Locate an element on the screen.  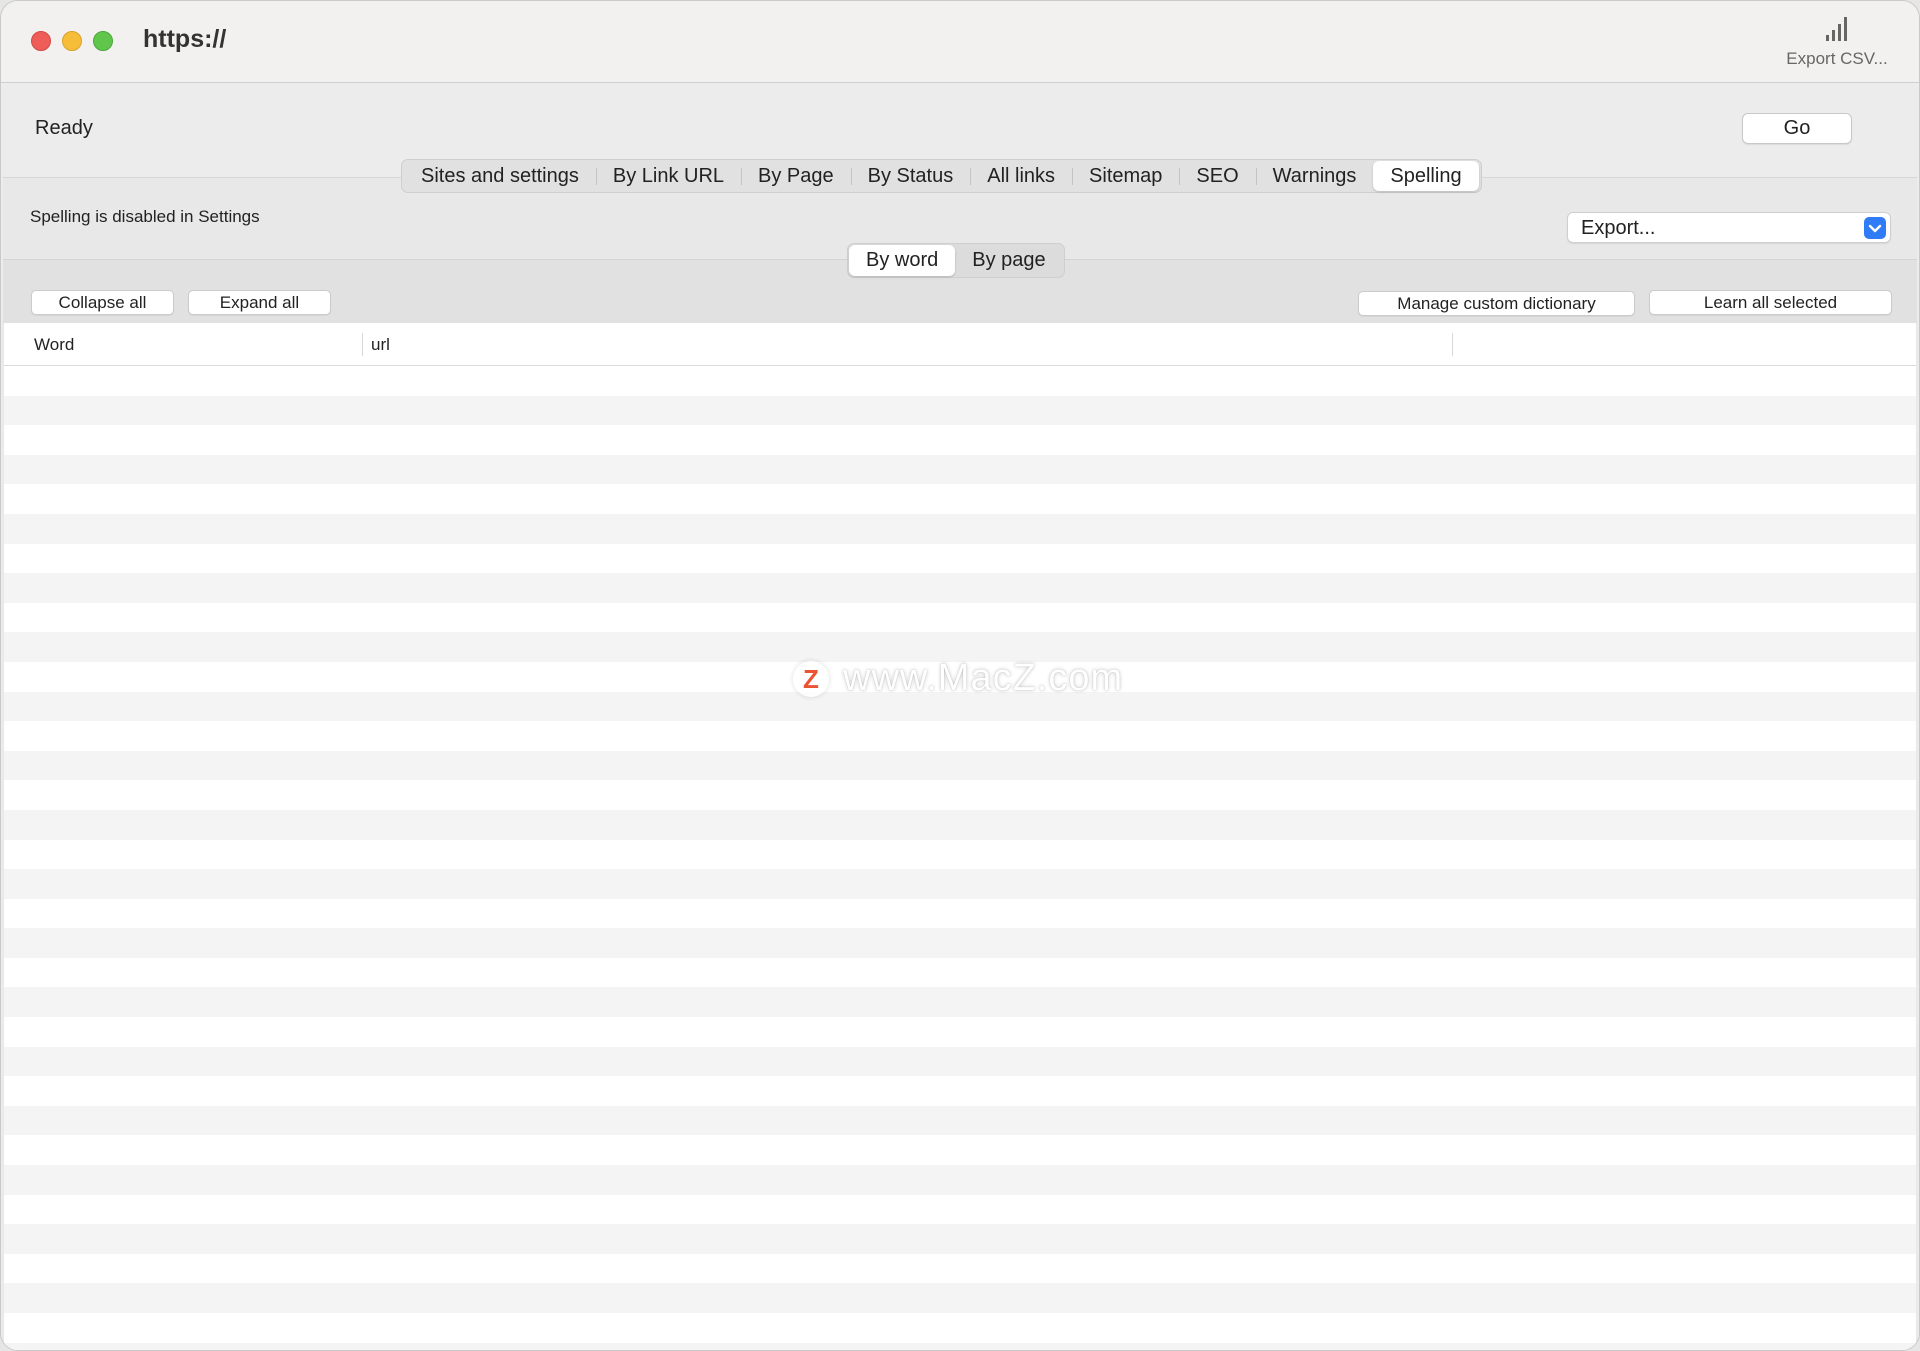
tab-by-status: By Status is located at coordinates (910, 176).